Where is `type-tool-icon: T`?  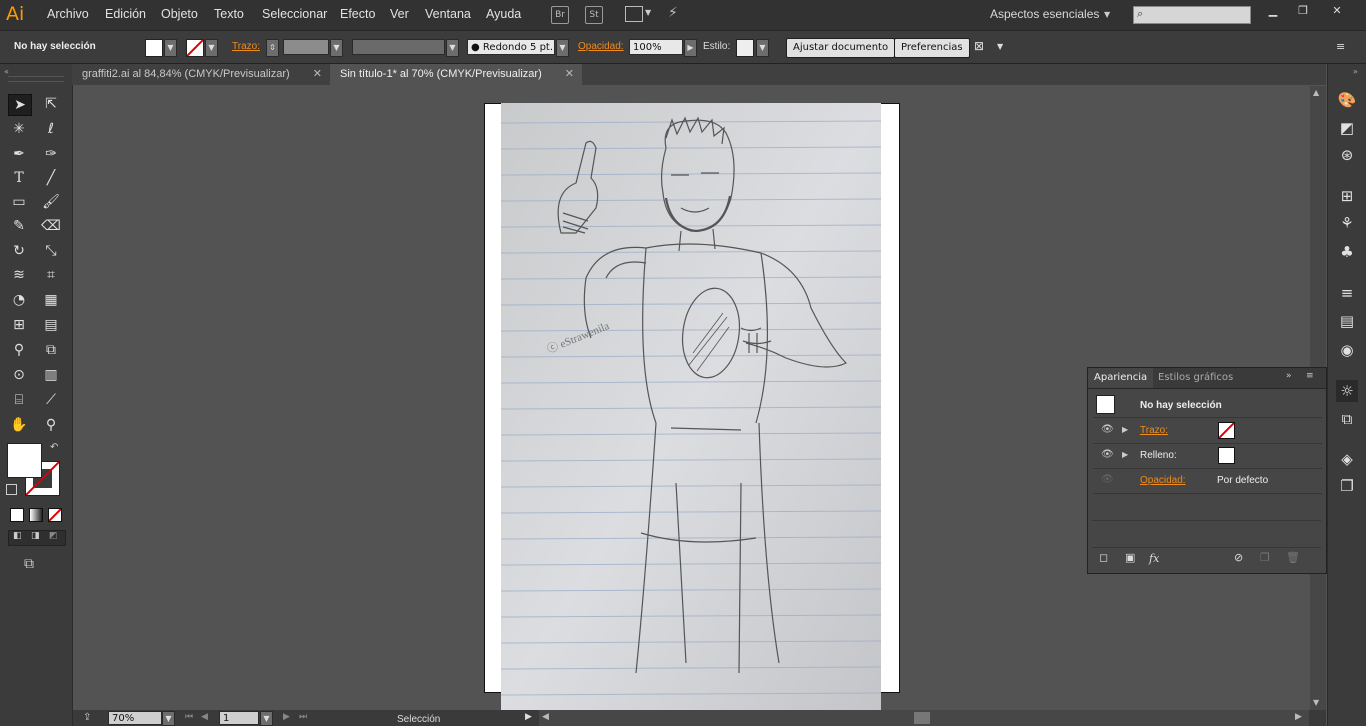
type-tool-icon: T is located at coordinates (19, 178).